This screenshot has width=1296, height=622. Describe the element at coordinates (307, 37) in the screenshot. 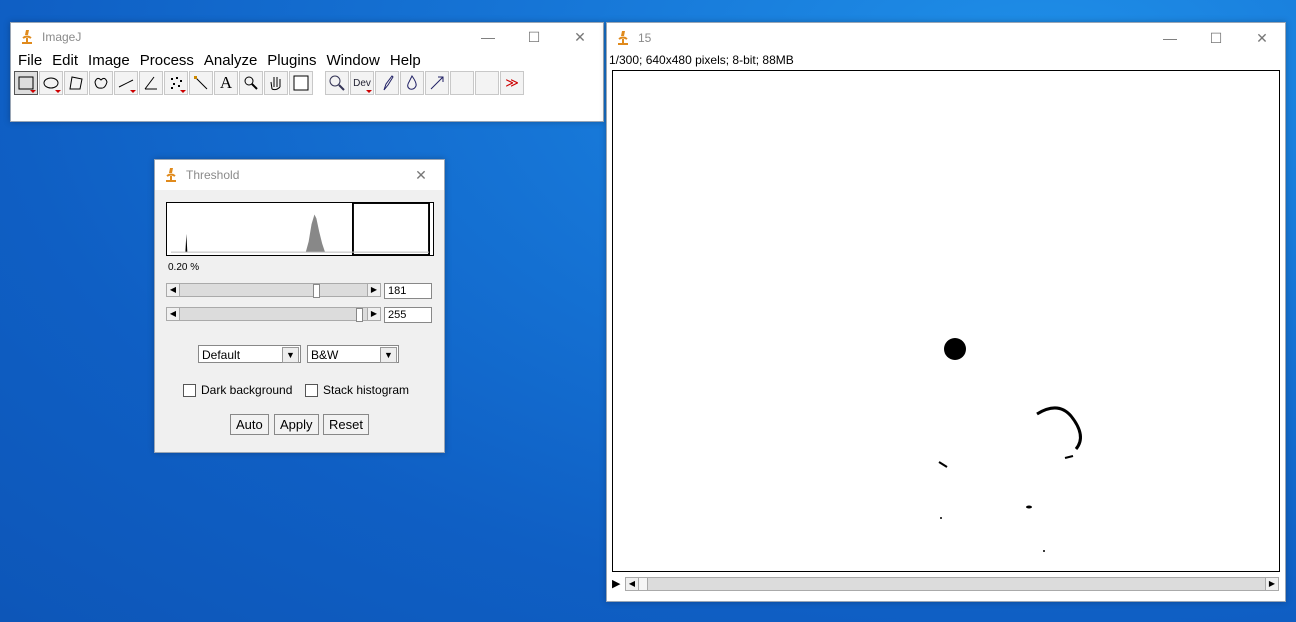

I see `imagej-titlebar: ImageJ — ☐ ✕` at that location.